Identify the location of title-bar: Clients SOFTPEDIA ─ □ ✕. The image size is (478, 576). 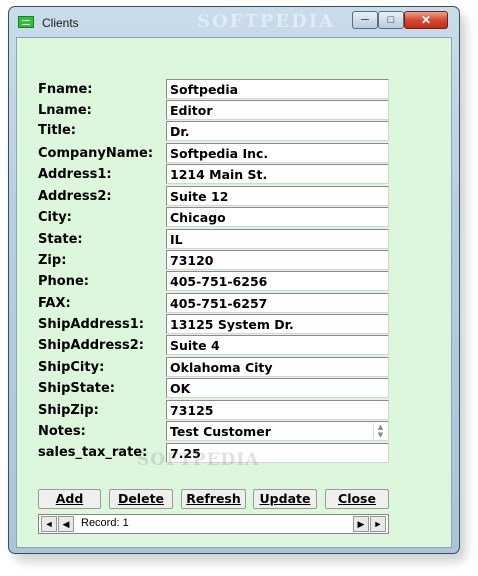
(234, 20).